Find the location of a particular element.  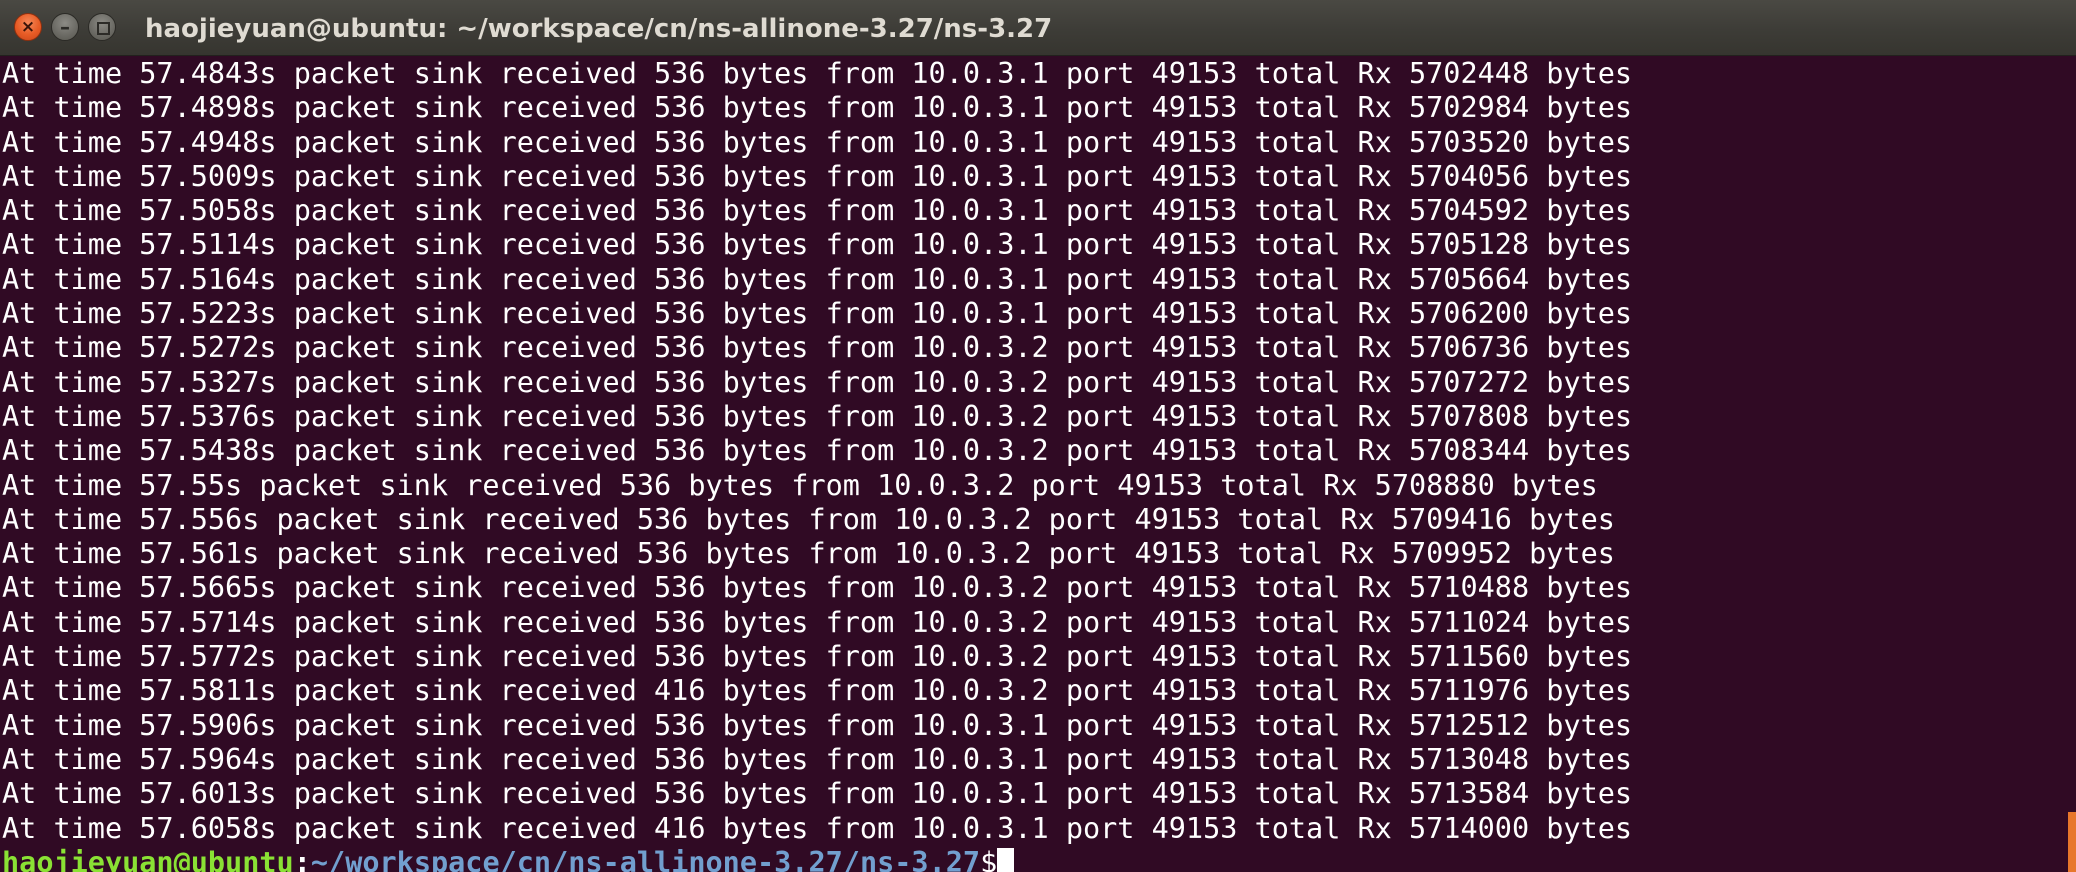

prompt-path: ~/workspace/cn/ns-allinone-3.27/ns-3.27 is located at coordinates (645, 858).